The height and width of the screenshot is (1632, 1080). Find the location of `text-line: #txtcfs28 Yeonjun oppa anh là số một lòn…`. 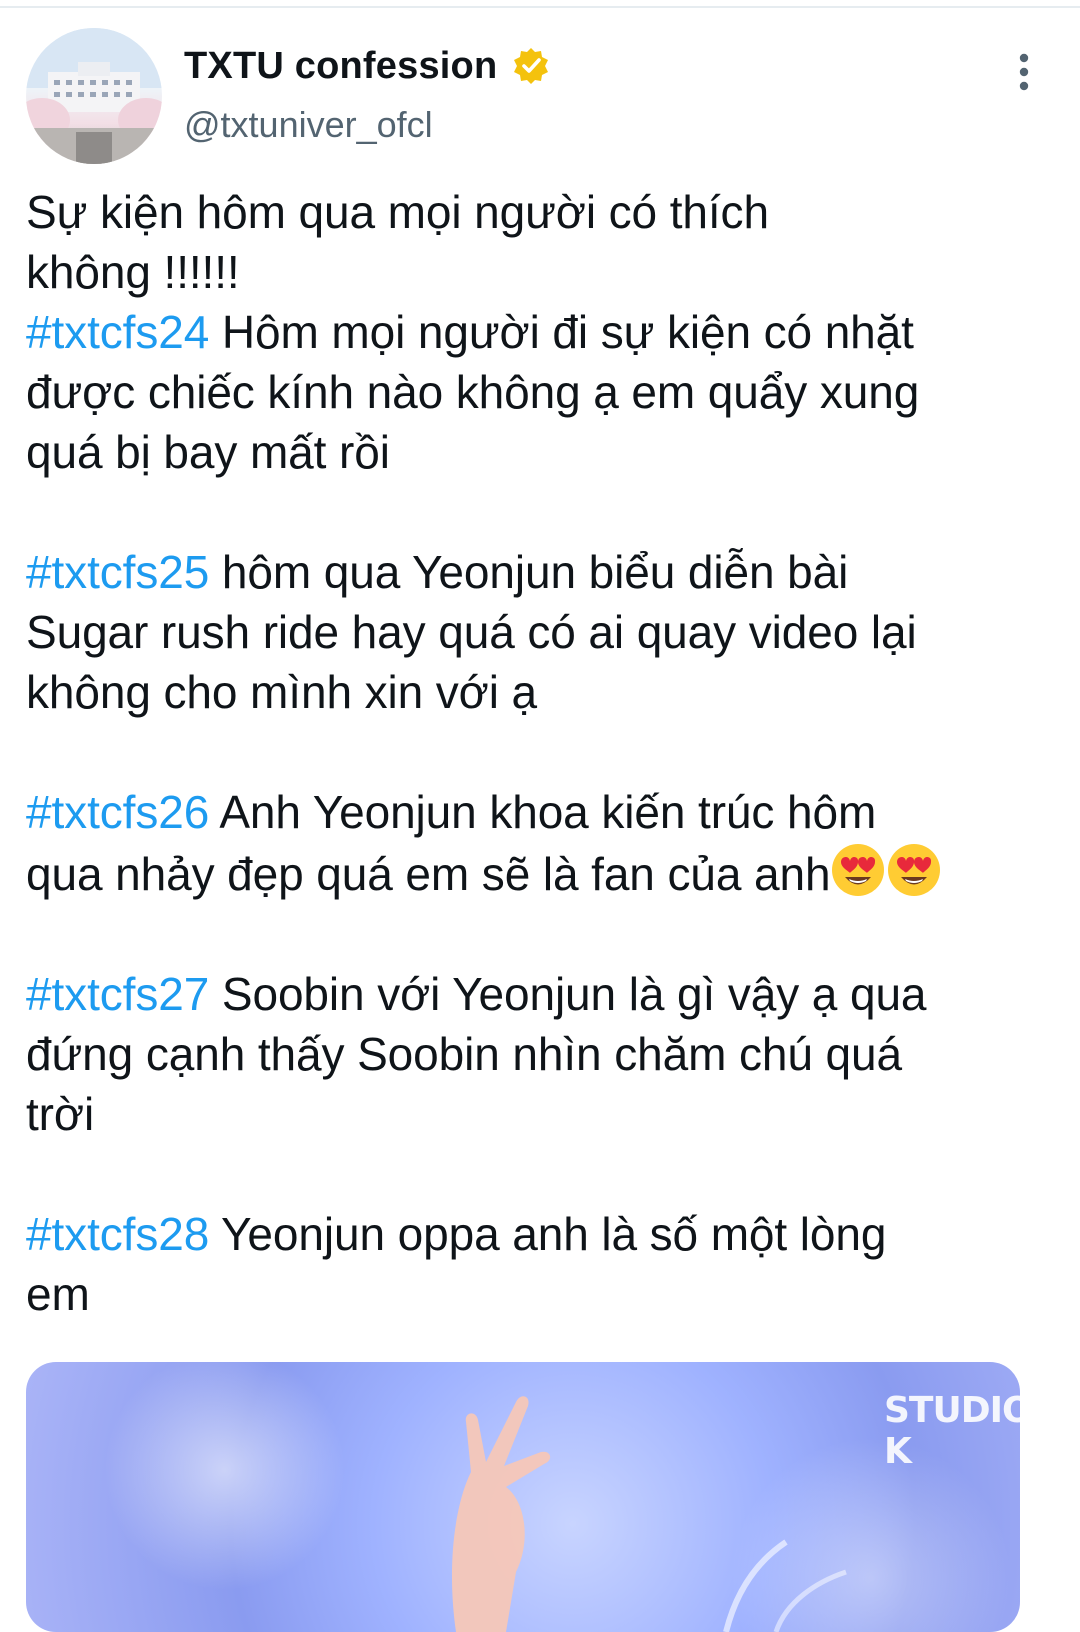

text-line: #txtcfs28 Yeonjun oppa anh là số một lòn… is located at coordinates (543, 1234).